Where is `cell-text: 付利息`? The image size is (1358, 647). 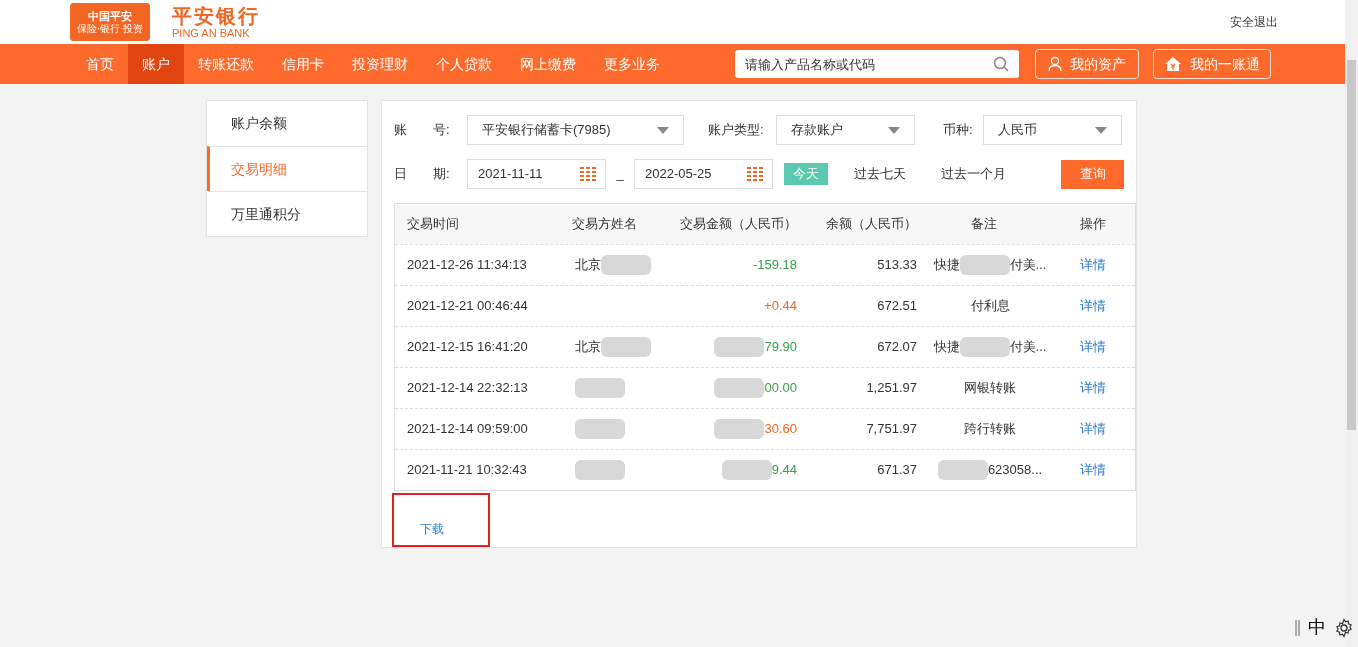
cell-text: 付利息 is located at coordinates (990, 306).